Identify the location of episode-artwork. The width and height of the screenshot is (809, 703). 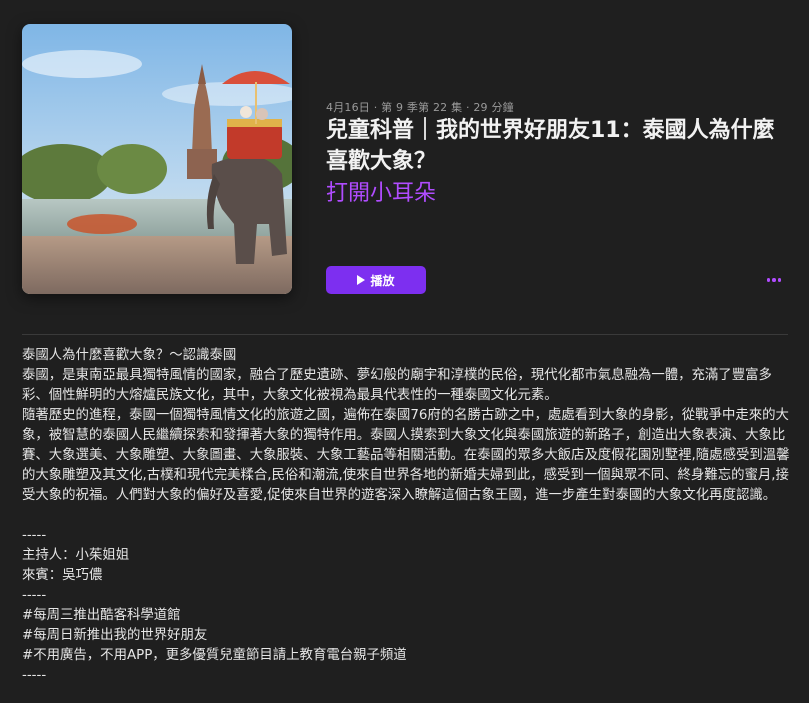
(157, 159).